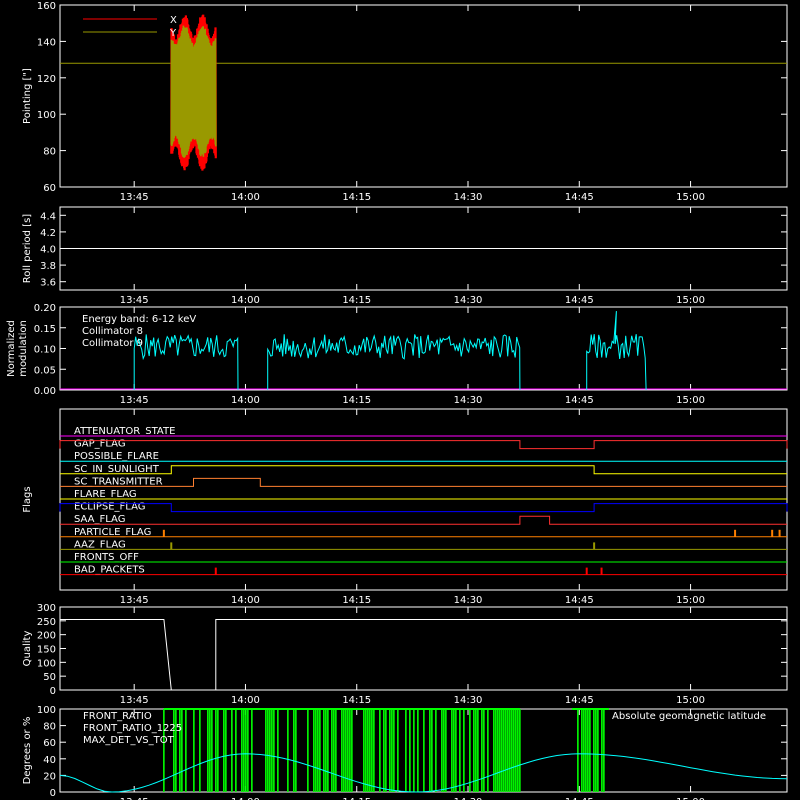 This screenshot has width=800, height=800. What do you see at coordinates (27, 96) in the screenshot?
I see `y-axis-label: Pointing ["]` at bounding box center [27, 96].